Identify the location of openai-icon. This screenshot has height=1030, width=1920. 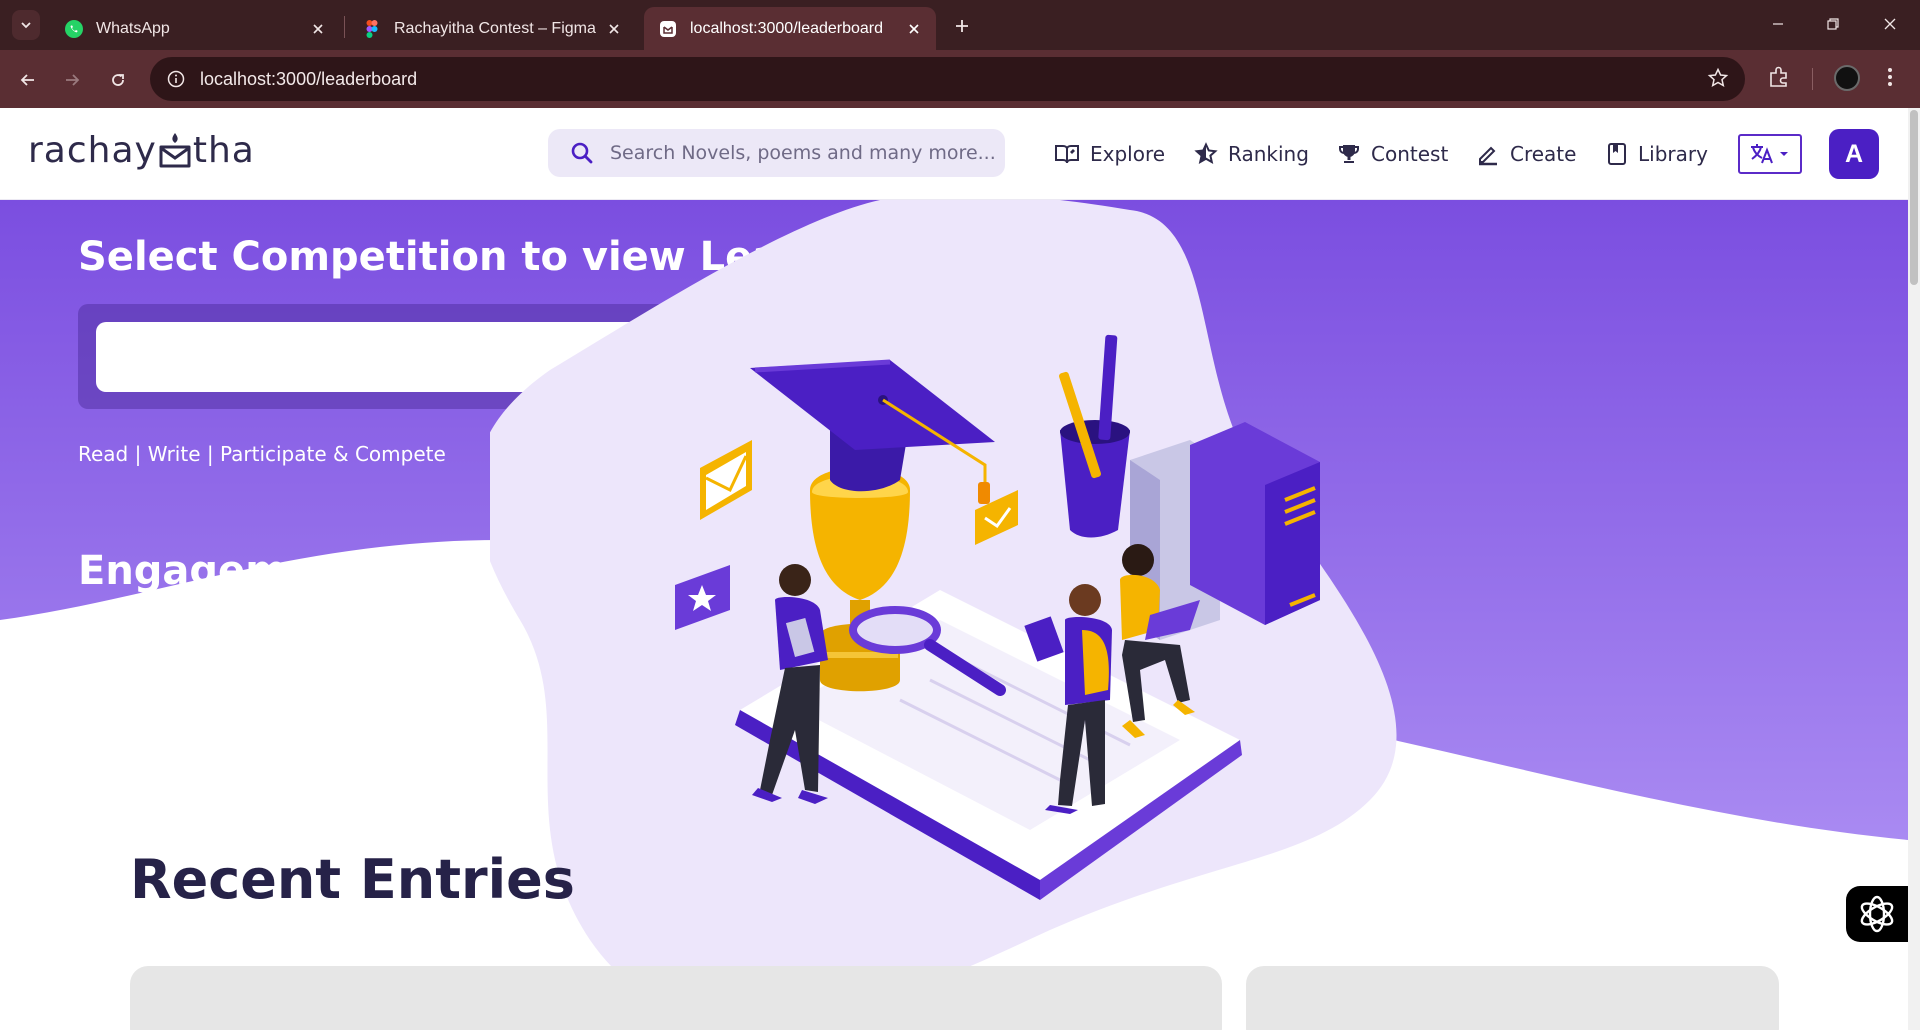
(1877, 914).